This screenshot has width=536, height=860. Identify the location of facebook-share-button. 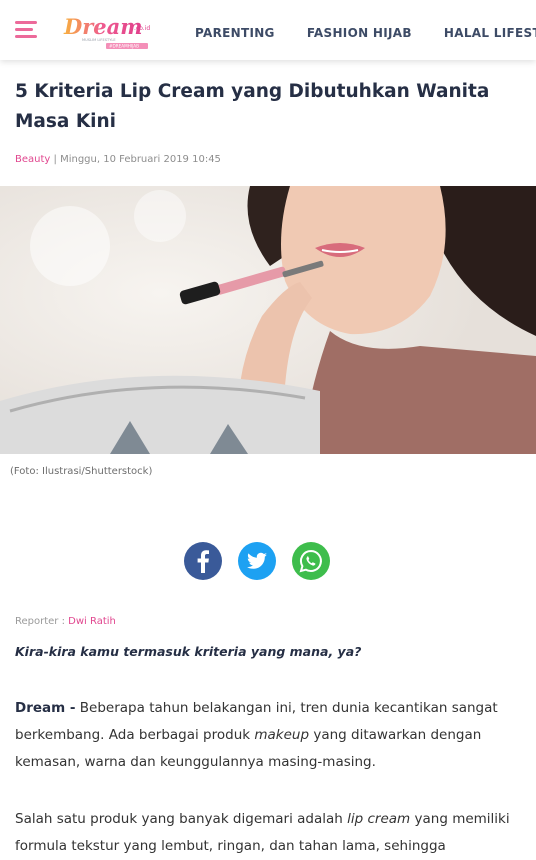
(203, 561).